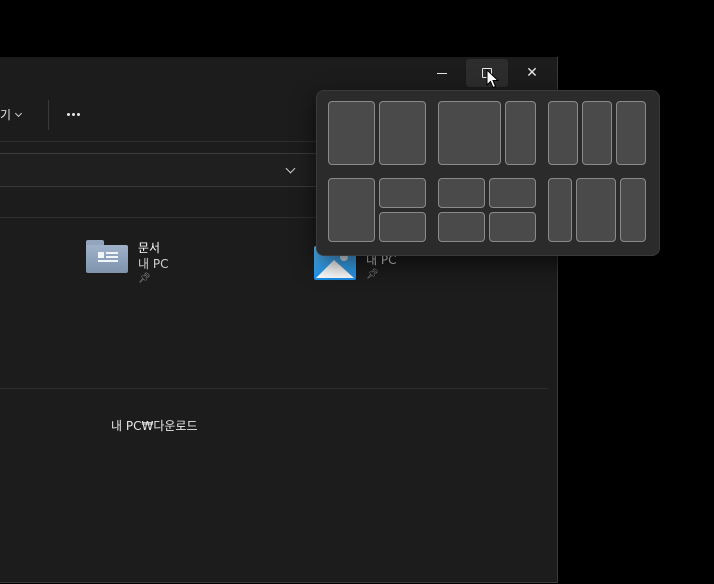 The height and width of the screenshot is (584, 714). Describe the element at coordinates (274, 388) in the screenshot. I see `section-divider` at that location.